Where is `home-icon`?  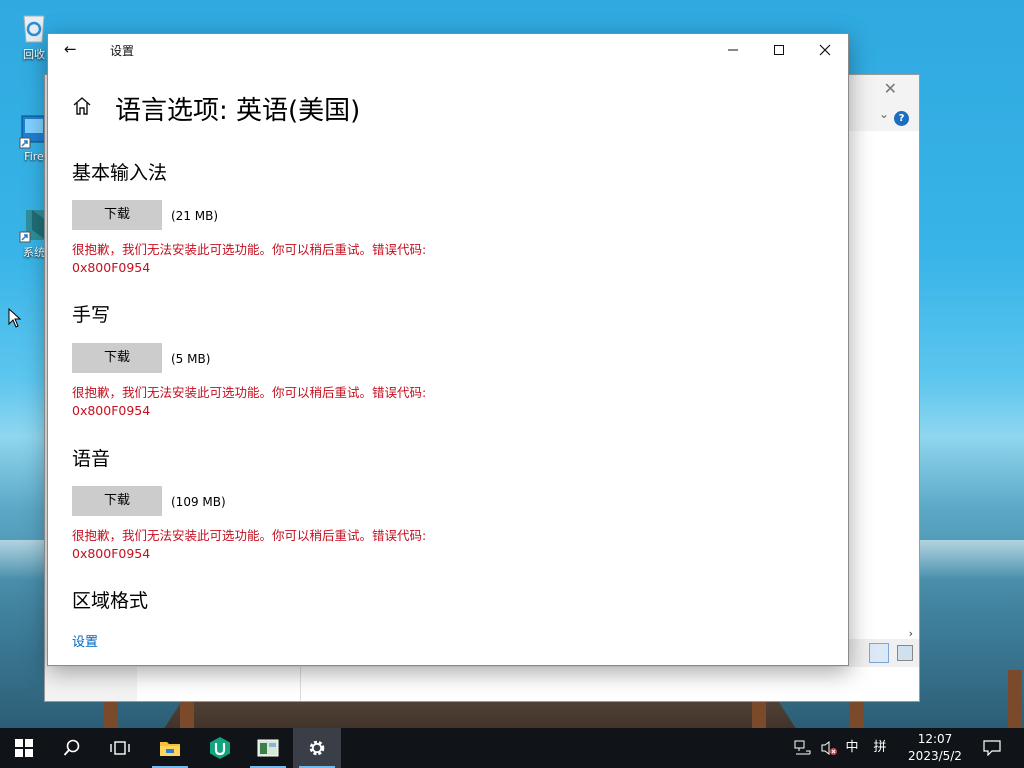 home-icon is located at coordinates (82, 106).